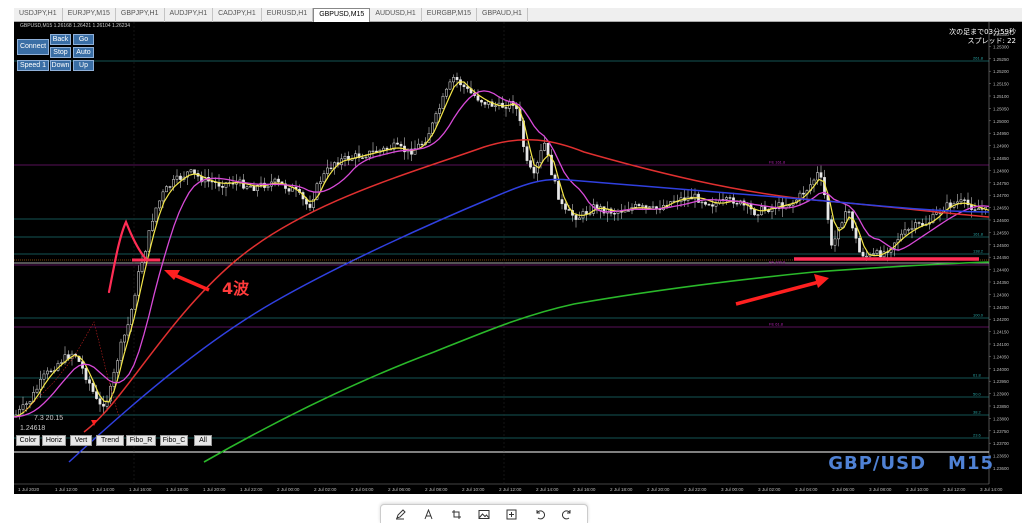 The height and width of the screenshot is (523, 1024). I want to click on annotation-toolbar, so click(484, 513).